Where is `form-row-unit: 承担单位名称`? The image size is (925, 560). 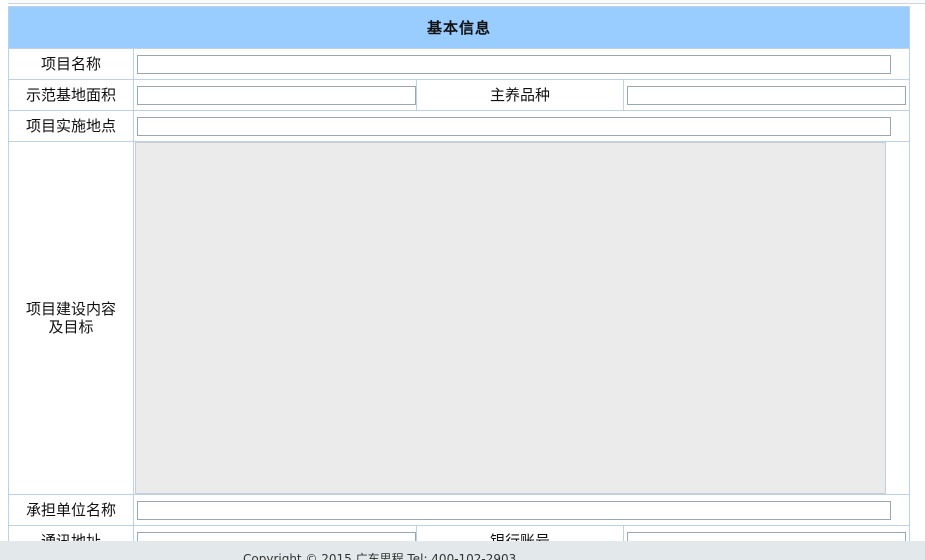 form-row-unit: 承担单位名称 is located at coordinates (459, 510).